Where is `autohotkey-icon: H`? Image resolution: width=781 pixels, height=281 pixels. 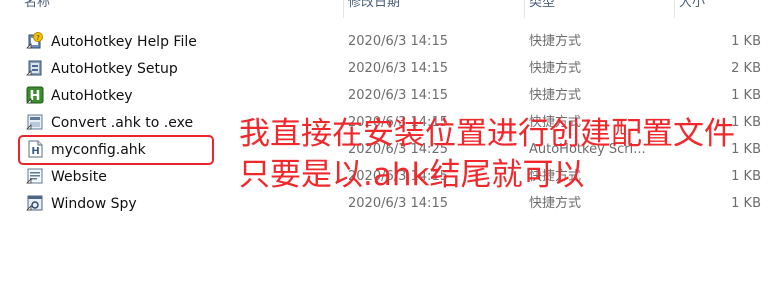 autohotkey-icon: H is located at coordinates (35, 95).